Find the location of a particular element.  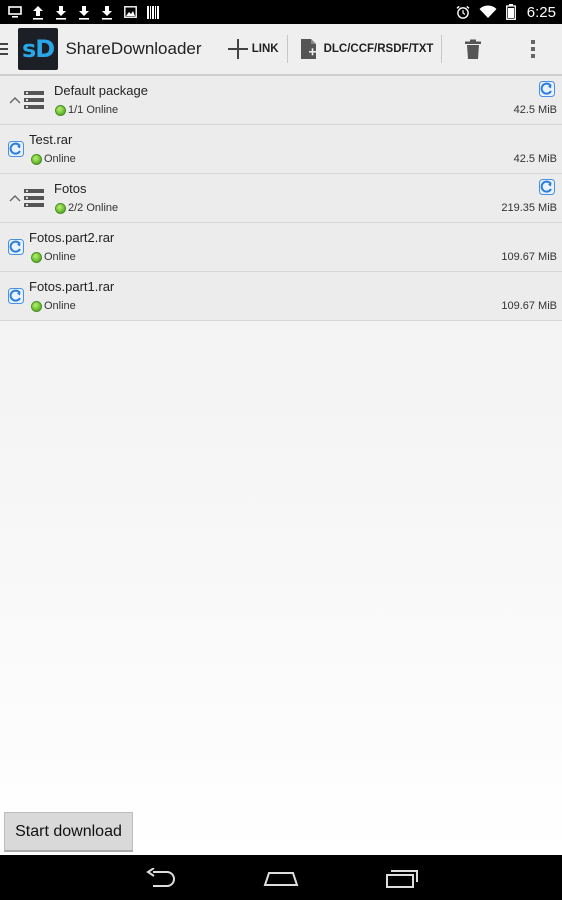

package-name: Default package is located at coordinates (101, 90).